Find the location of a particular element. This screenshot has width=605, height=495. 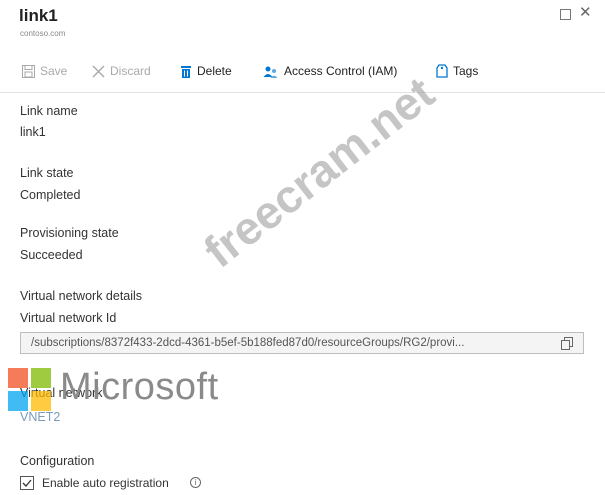

save-label: Save is located at coordinates (54, 71).